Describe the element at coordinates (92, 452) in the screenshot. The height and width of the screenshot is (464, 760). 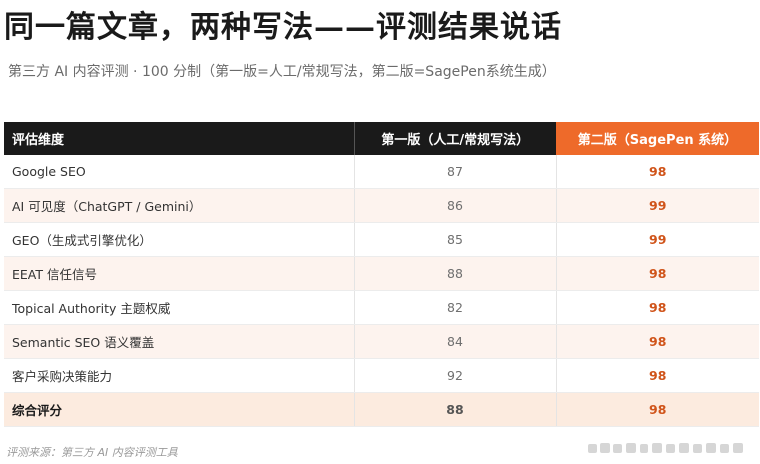
I see `source-note: 评测来源：第三方 AI 内容评测工具` at that location.